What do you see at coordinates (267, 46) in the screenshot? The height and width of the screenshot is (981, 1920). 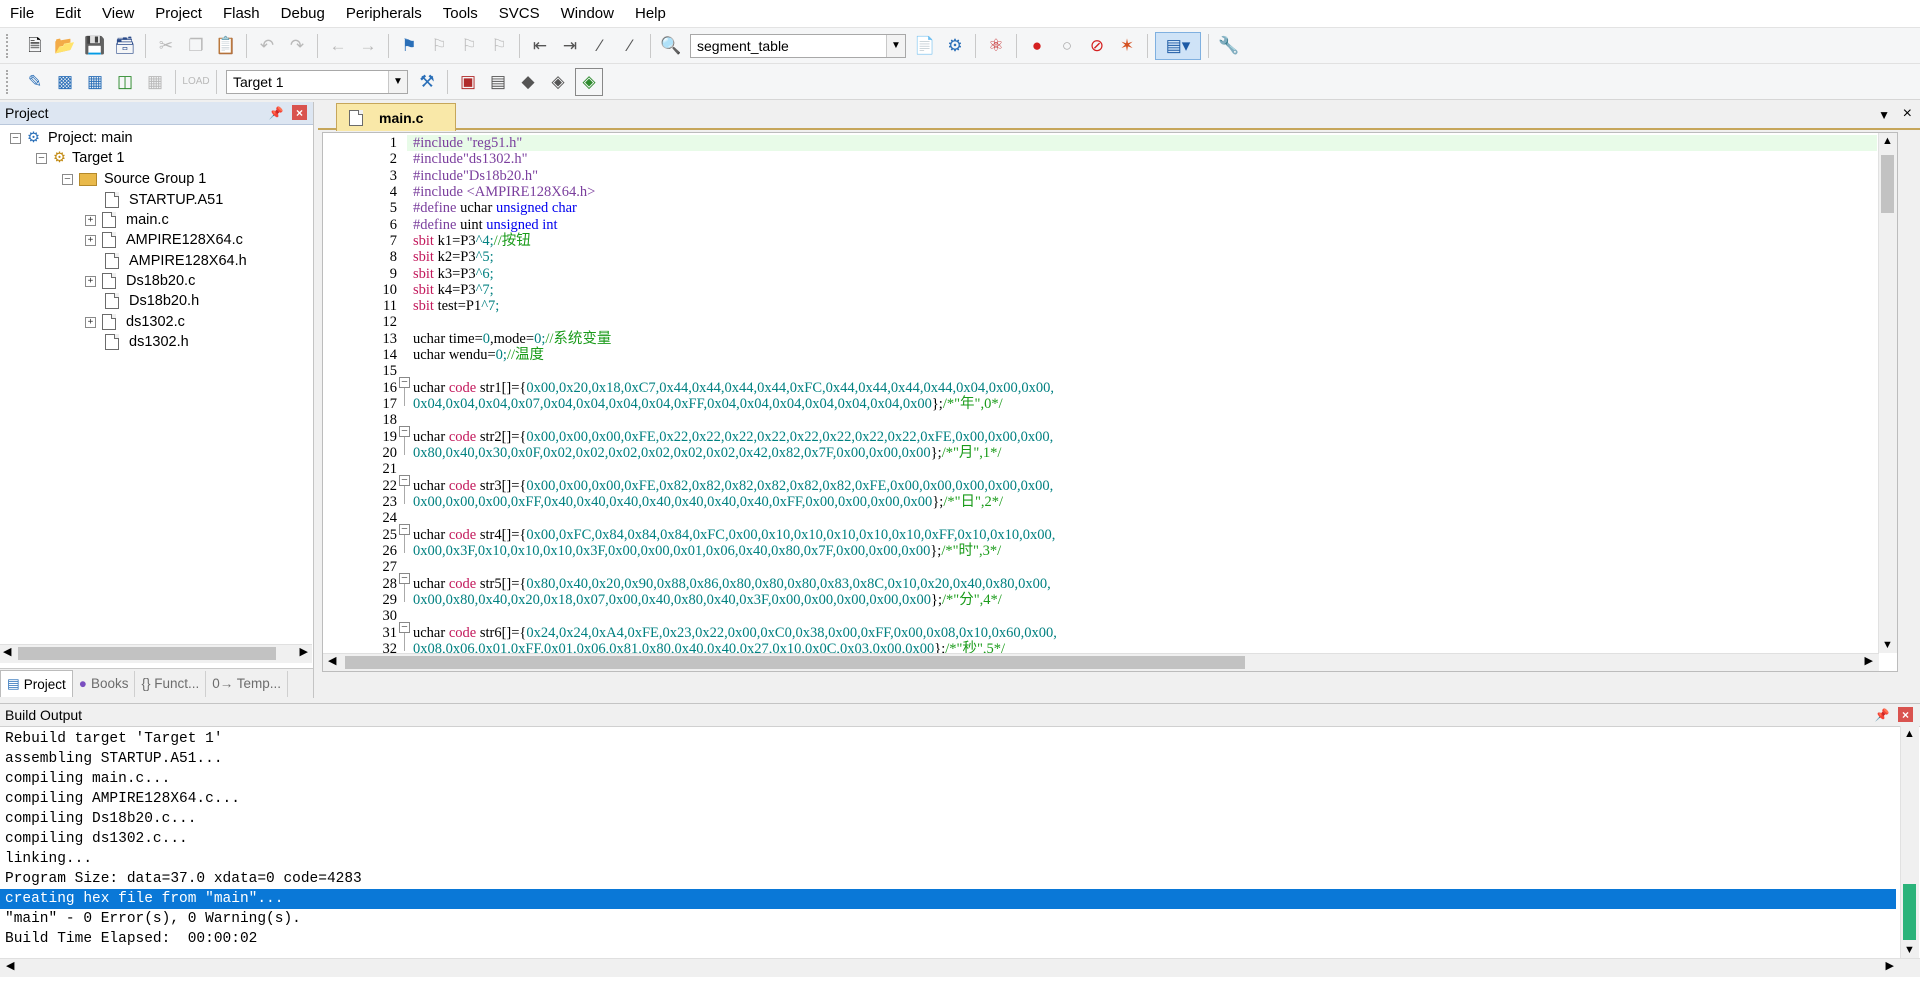 I see `undo-icon: ↶` at bounding box center [267, 46].